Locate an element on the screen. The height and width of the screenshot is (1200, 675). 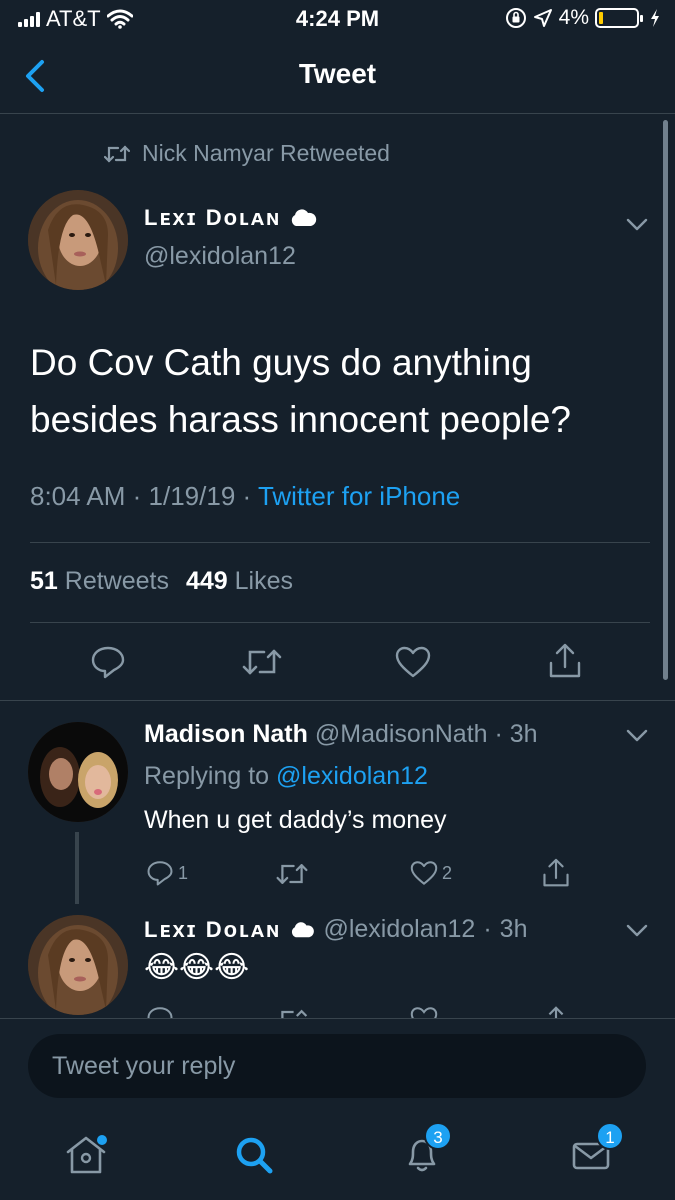
tab-bar: 3 1 is located at coordinates (337, 1157).